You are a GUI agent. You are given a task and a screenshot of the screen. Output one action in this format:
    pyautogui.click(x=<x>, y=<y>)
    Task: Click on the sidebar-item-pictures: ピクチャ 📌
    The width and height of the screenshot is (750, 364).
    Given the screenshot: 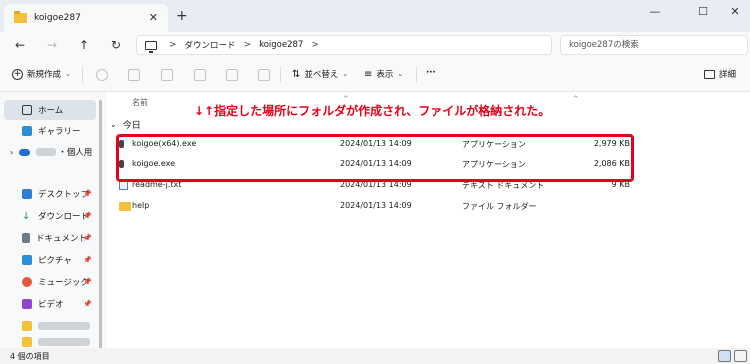 What is the action you would take?
    pyautogui.click(x=50, y=260)
    